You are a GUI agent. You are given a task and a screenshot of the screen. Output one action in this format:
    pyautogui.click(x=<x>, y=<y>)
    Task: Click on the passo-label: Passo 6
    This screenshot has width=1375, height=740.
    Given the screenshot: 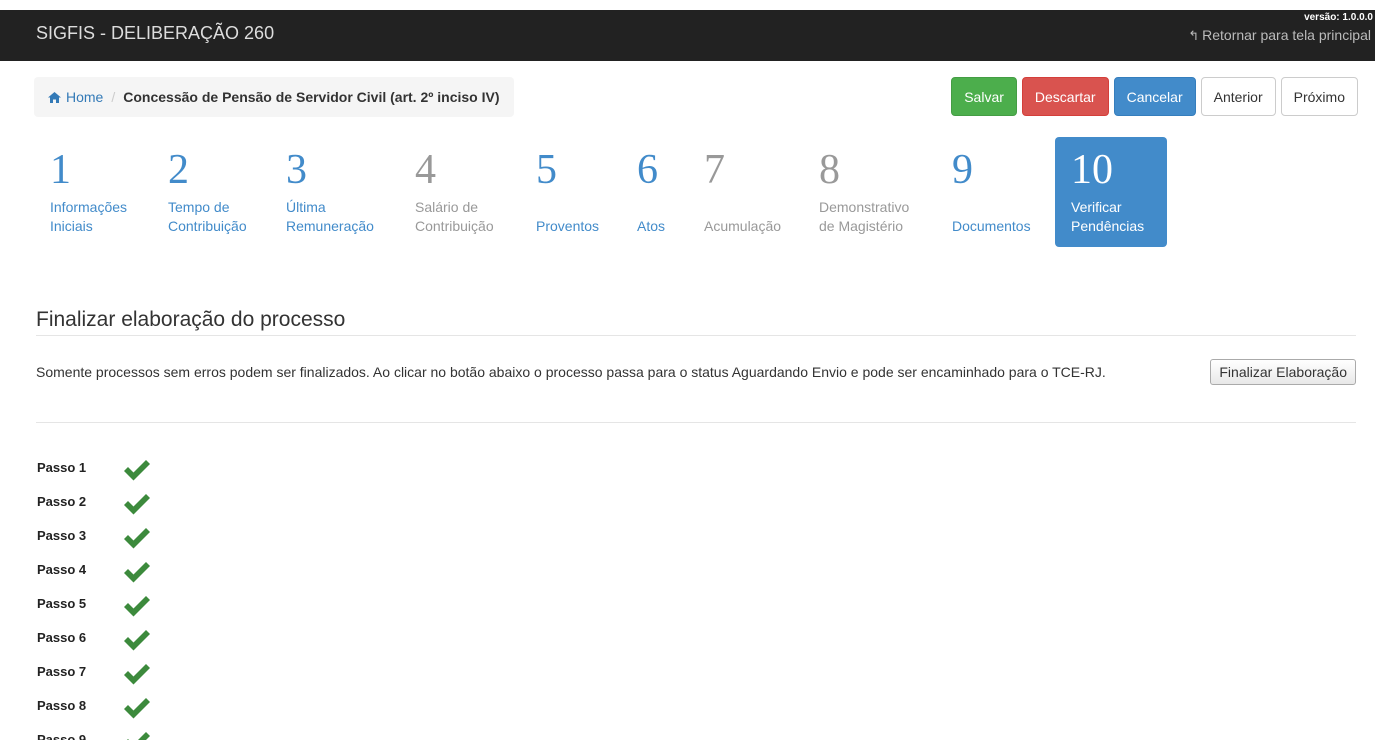 What is the action you would take?
    pyautogui.click(x=62, y=637)
    